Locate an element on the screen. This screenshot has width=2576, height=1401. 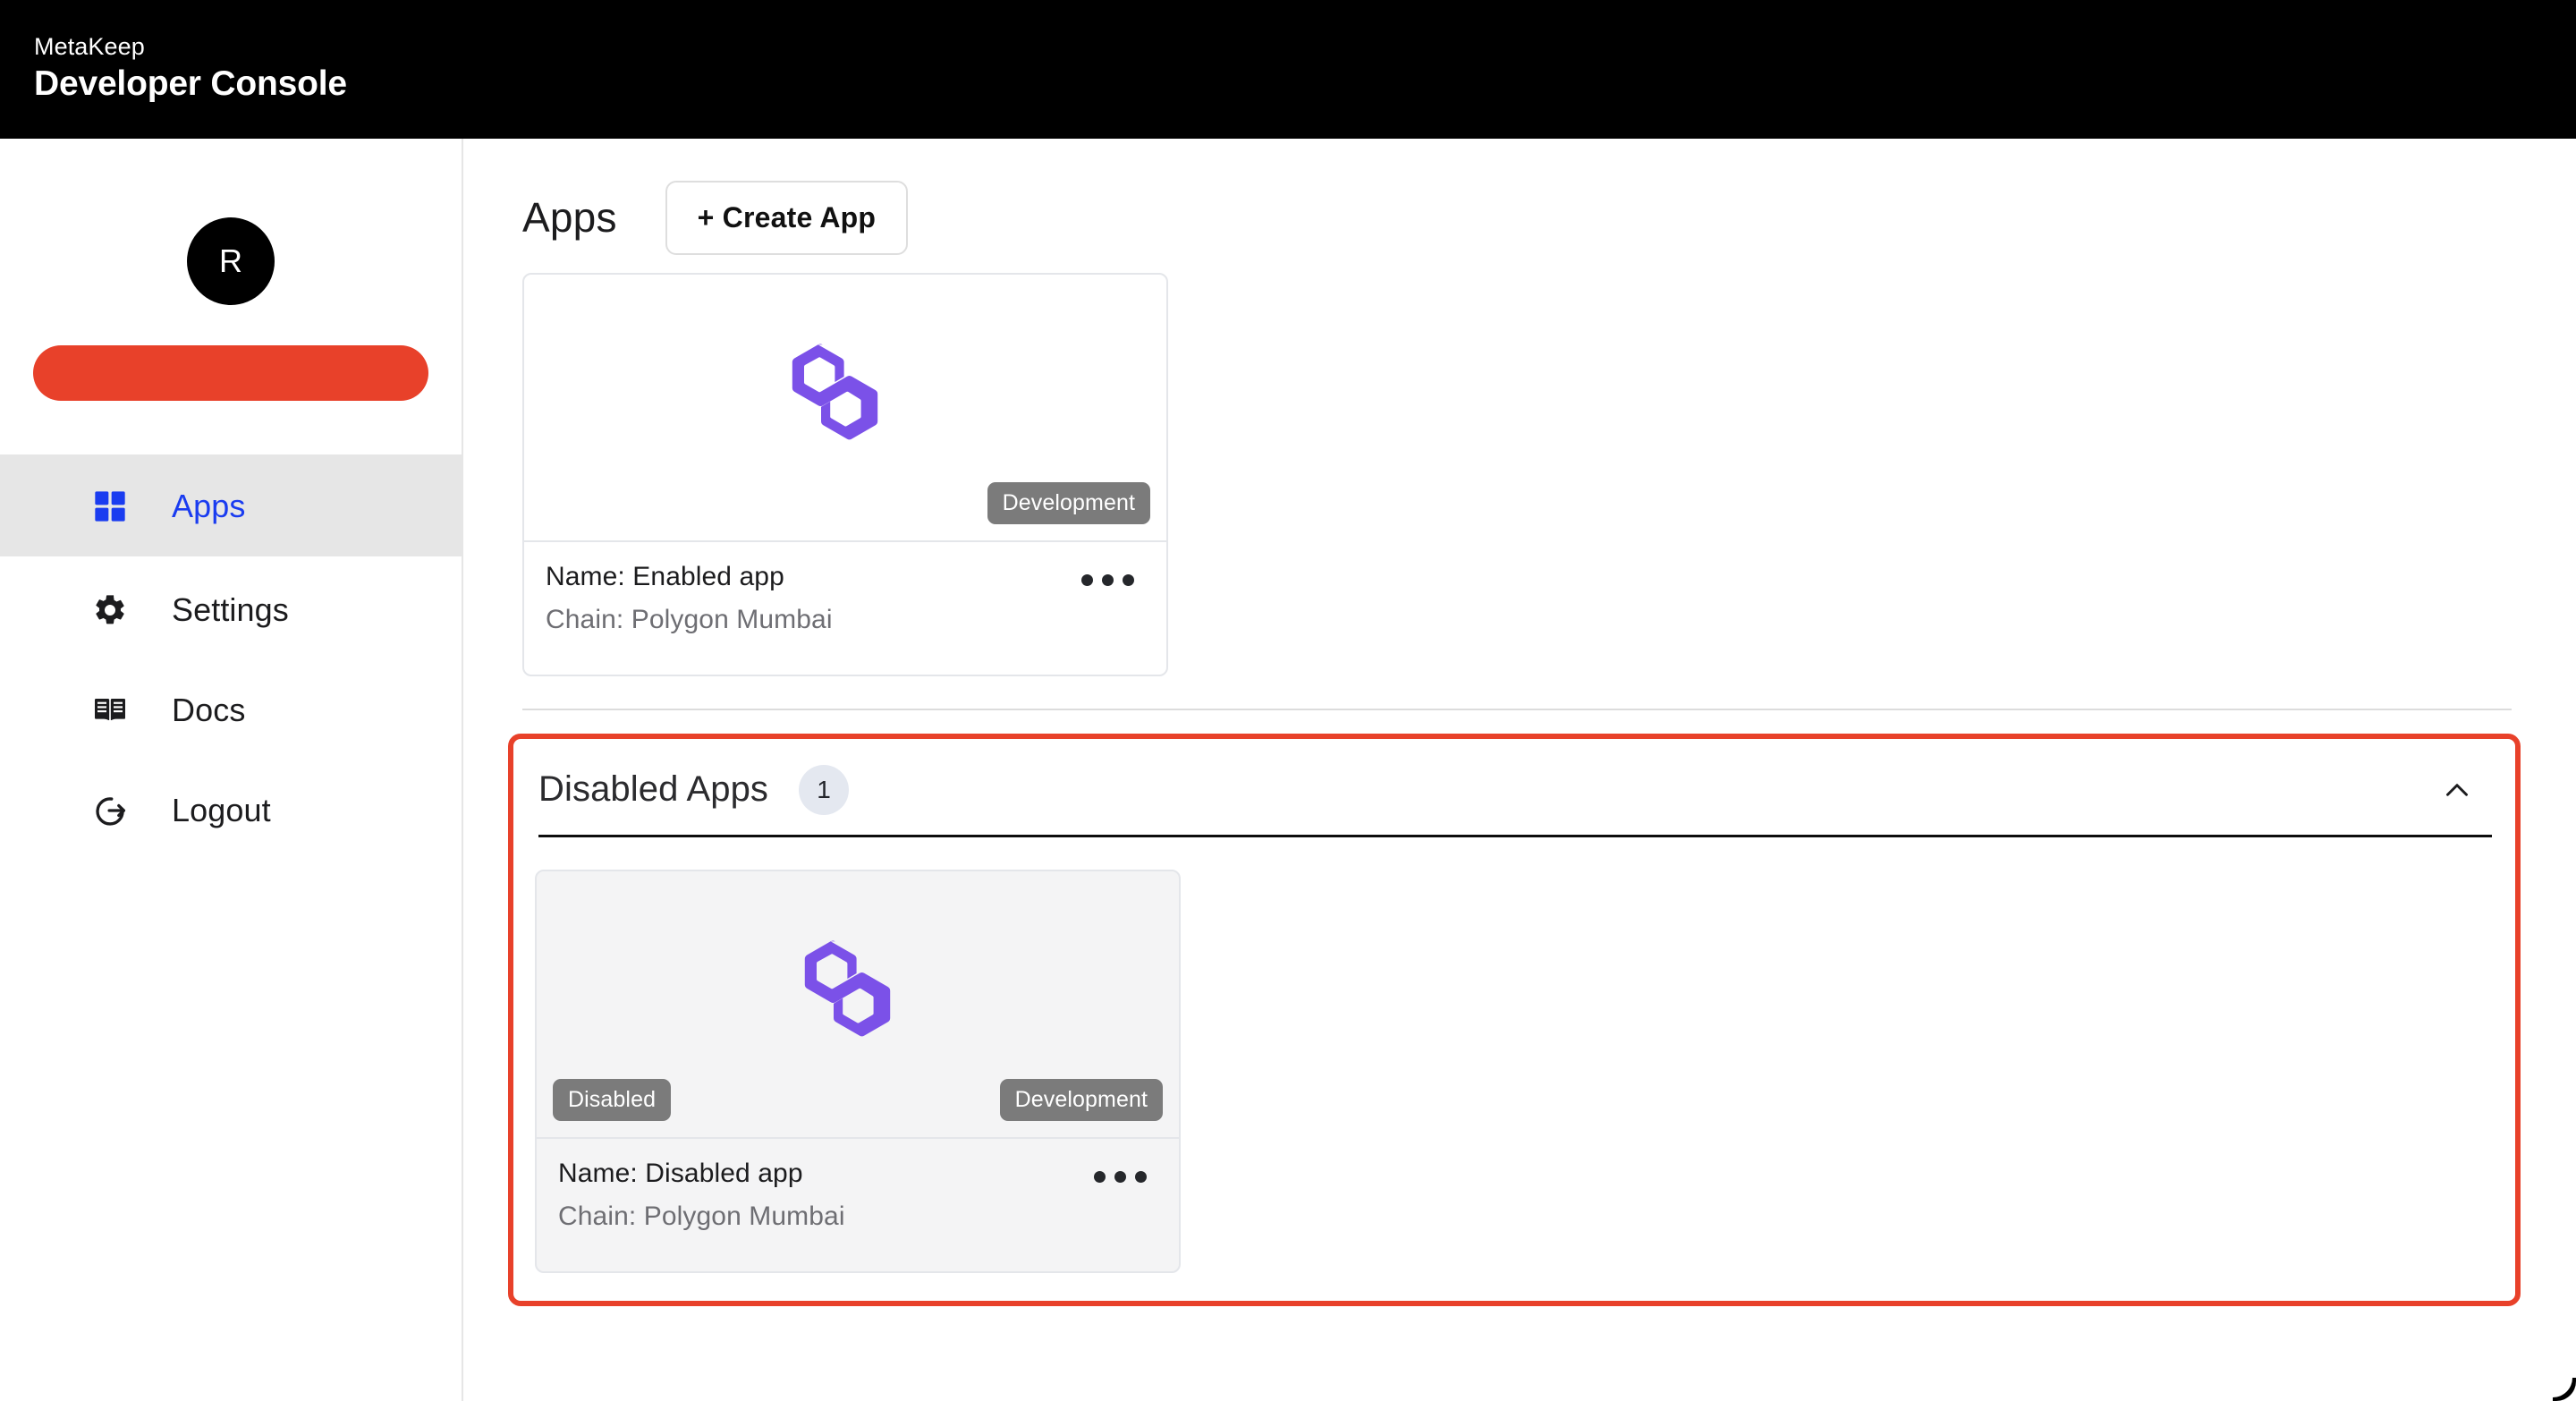
sidebar-item-label-settings: Settings is located at coordinates (230, 609).